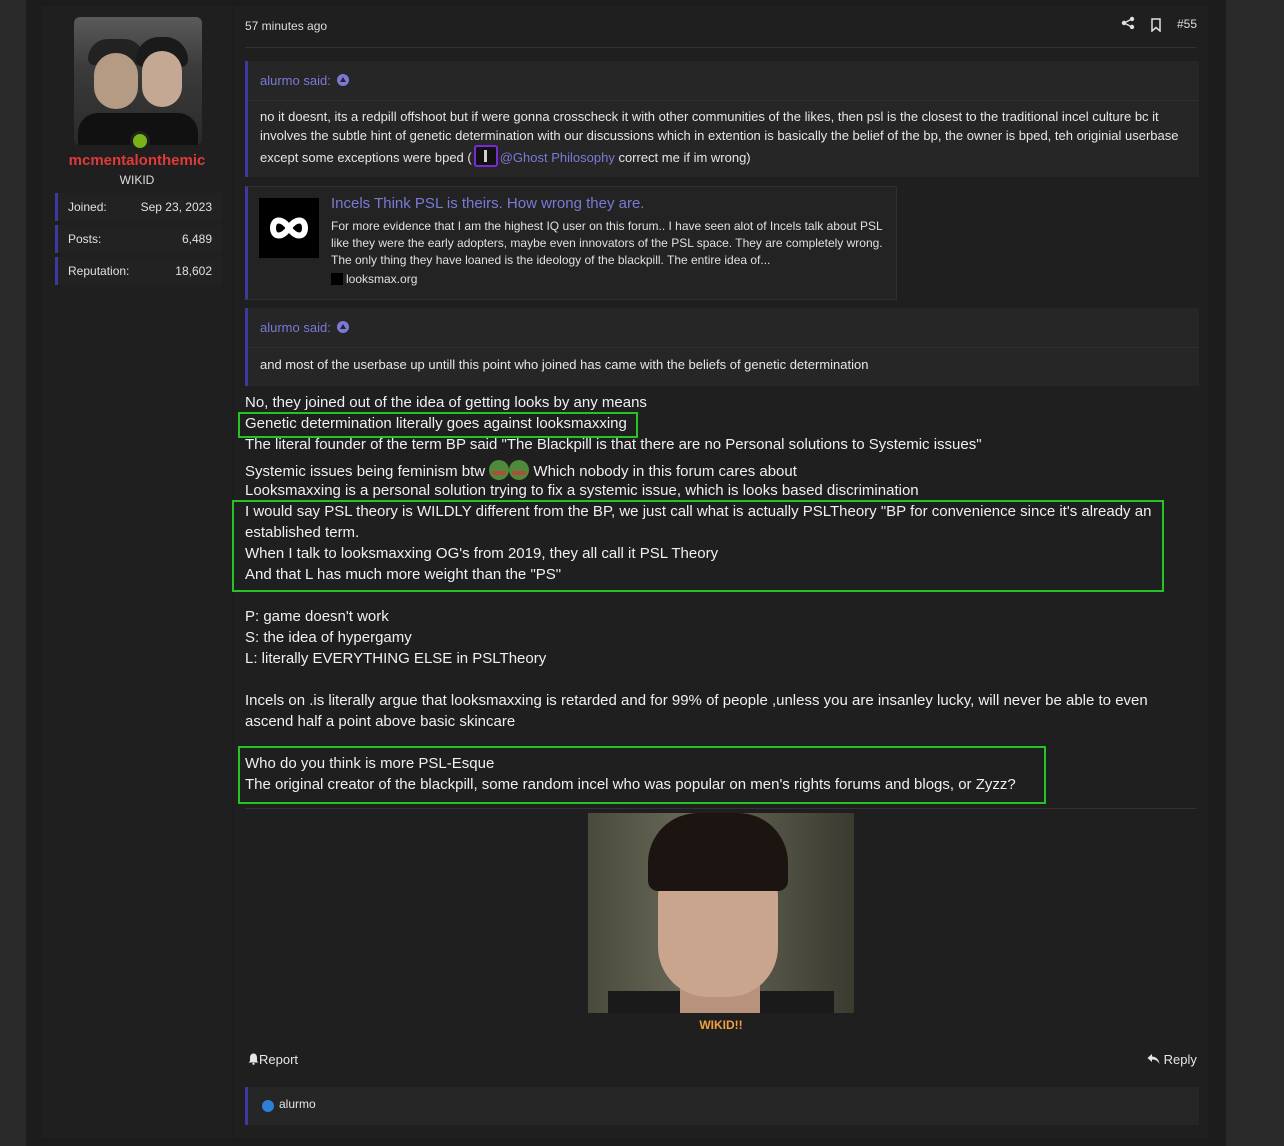 This screenshot has height=1146, width=1284. I want to click on stat-value: Sep 23, 2023, so click(176, 207).